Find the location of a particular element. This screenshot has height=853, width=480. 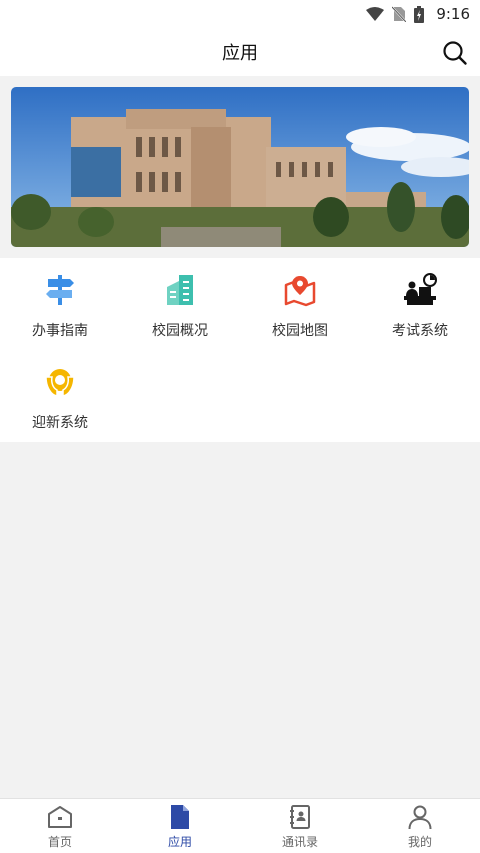

app-item-campus-map: 校园地图 is located at coordinates (300, 303).